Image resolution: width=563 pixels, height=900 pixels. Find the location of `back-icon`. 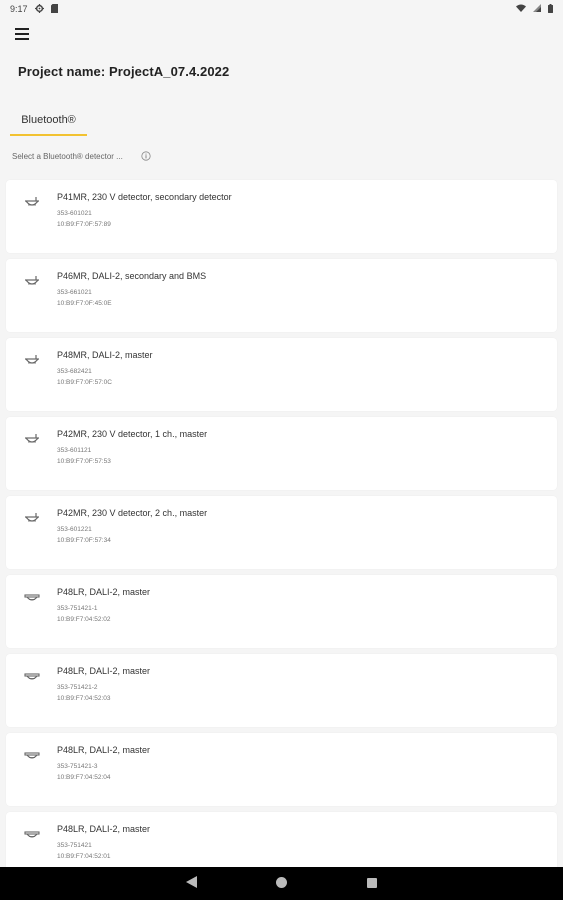

back-icon is located at coordinates (191, 884).